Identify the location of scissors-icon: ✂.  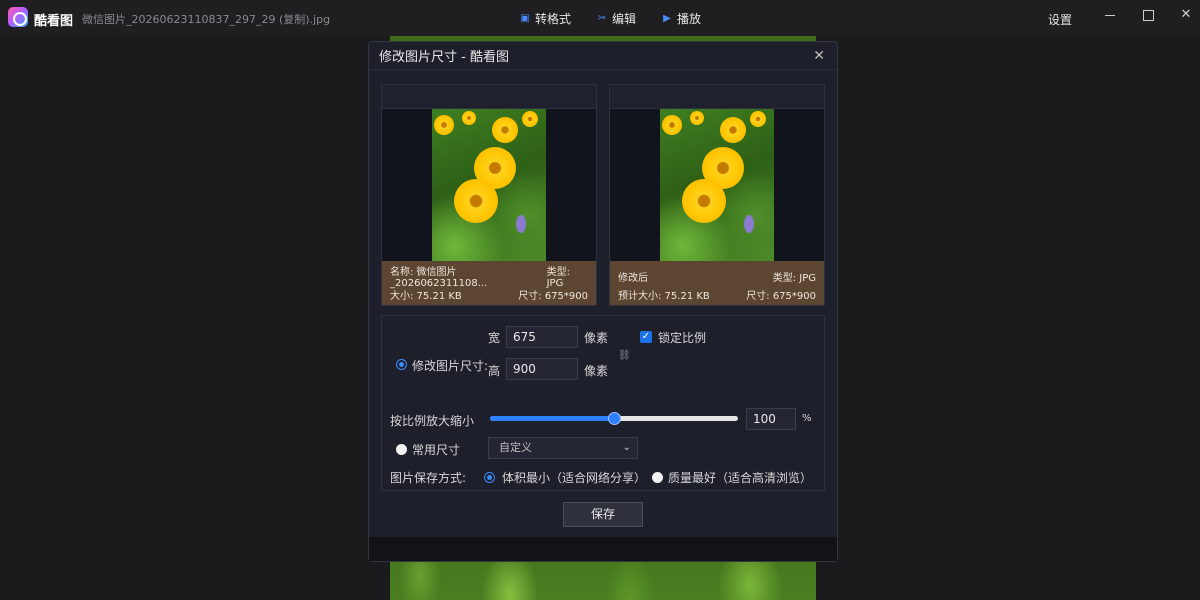
(602, 18).